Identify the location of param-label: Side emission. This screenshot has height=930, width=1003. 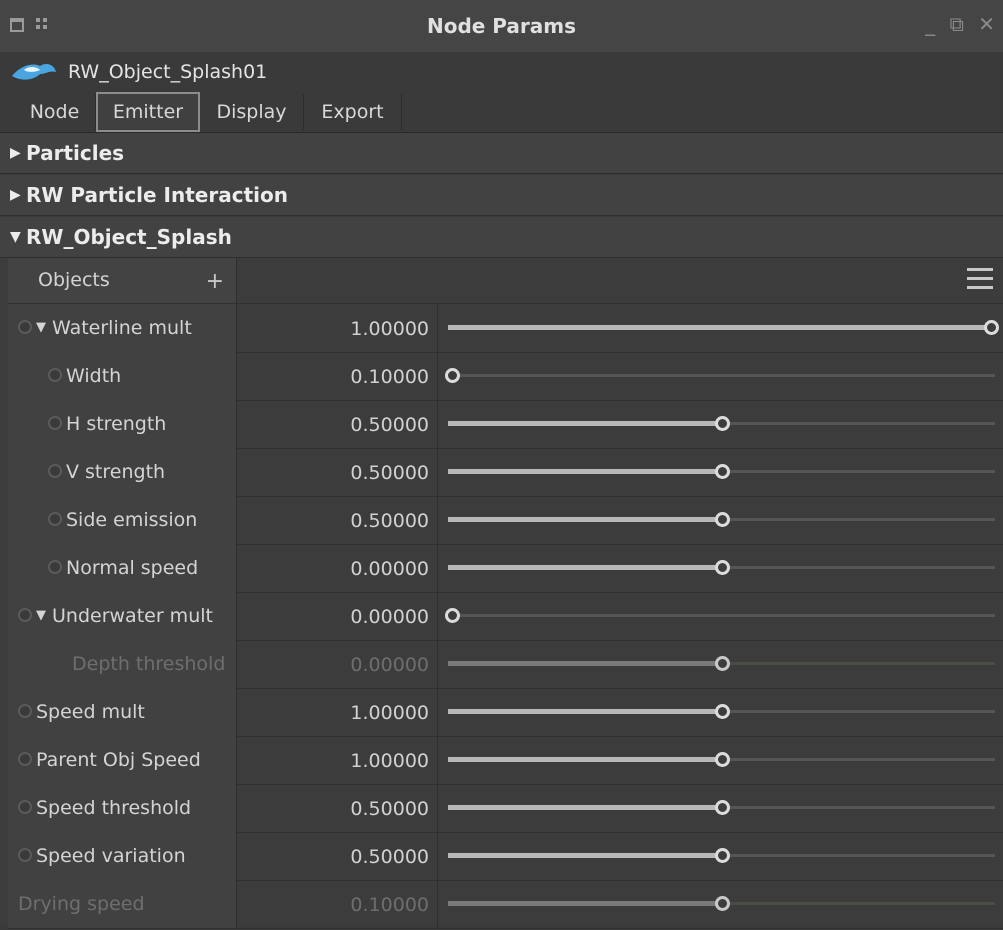
(132, 520).